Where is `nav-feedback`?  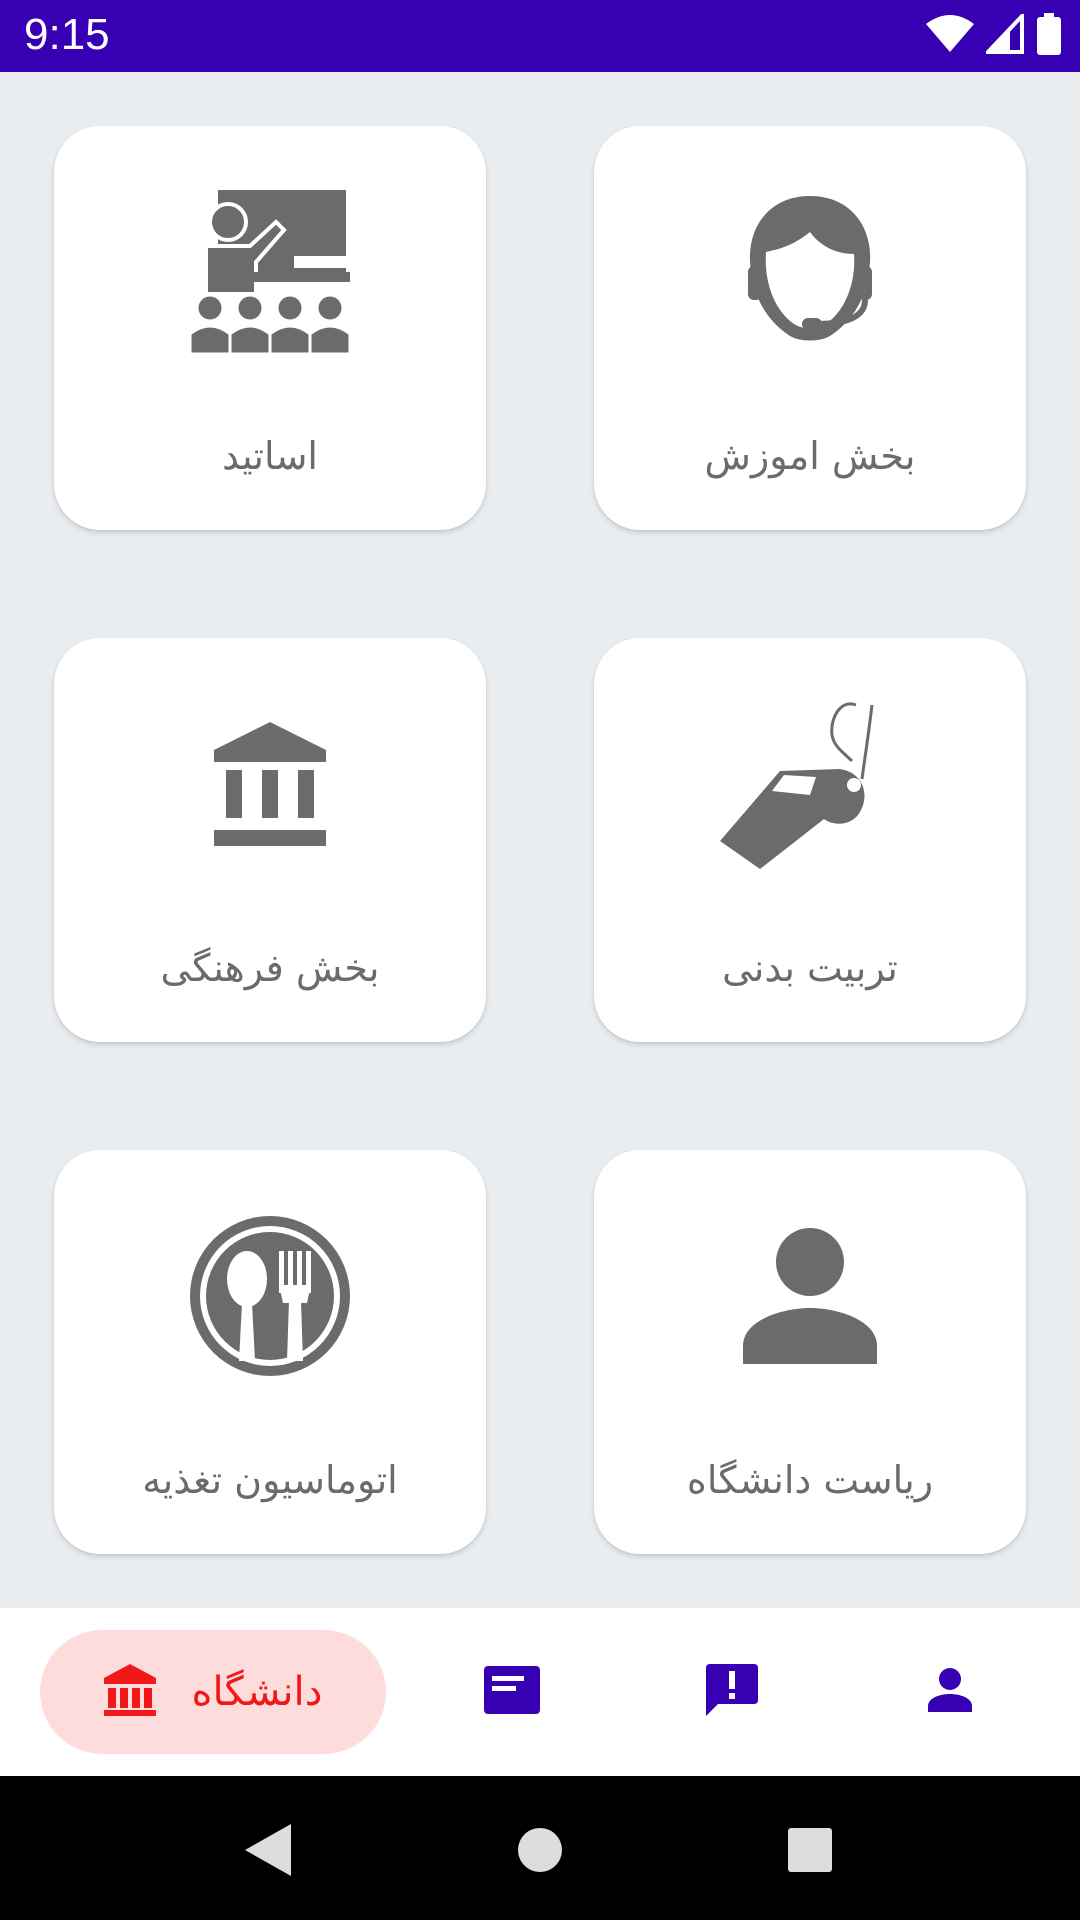
nav-feedback is located at coordinates (732, 1692).